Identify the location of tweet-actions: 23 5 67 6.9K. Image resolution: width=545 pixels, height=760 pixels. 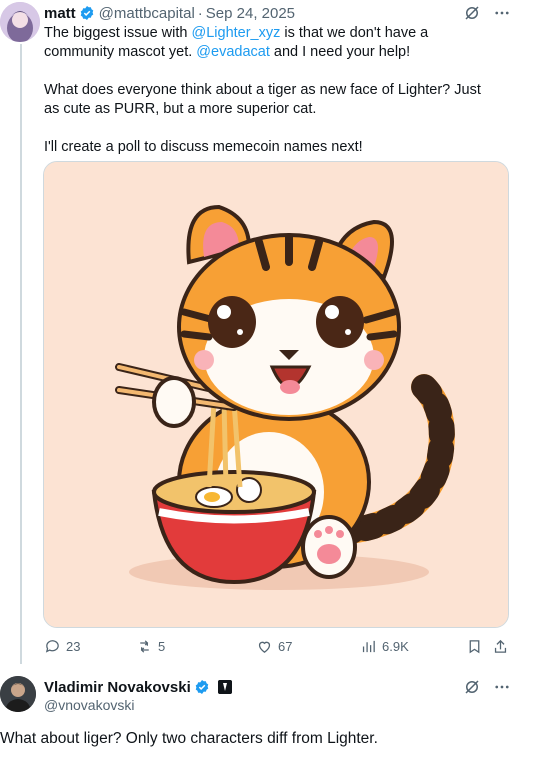
(279, 648).